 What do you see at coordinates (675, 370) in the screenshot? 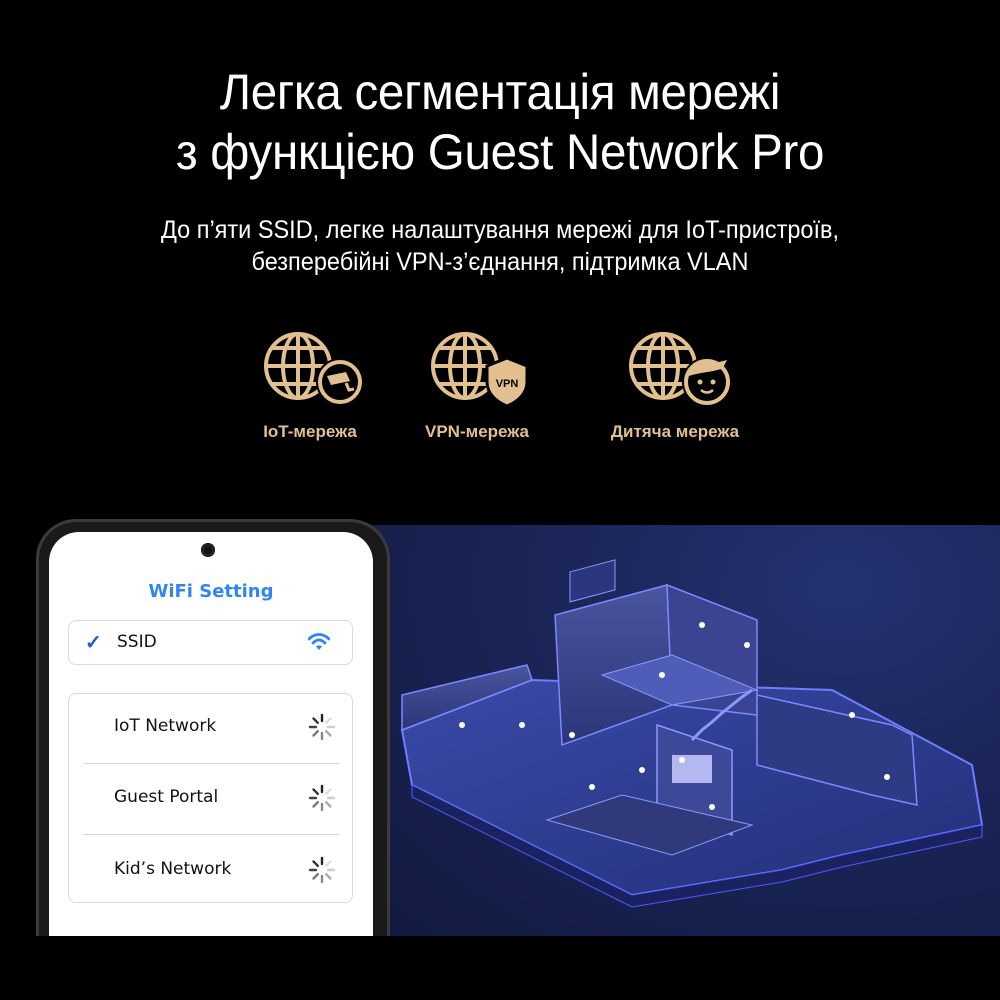
I see `globe-kid-face-icon` at bounding box center [675, 370].